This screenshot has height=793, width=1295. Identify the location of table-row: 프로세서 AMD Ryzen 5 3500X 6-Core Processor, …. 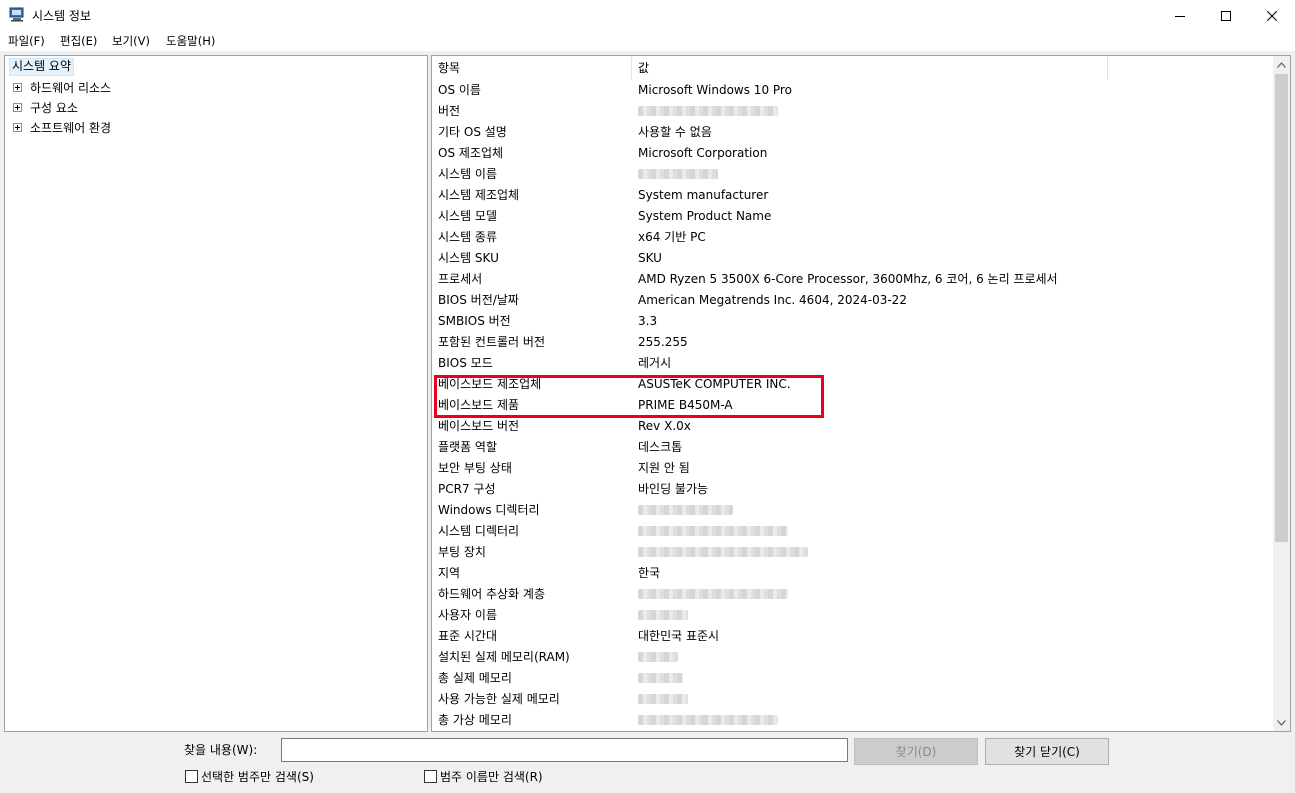
(852, 279).